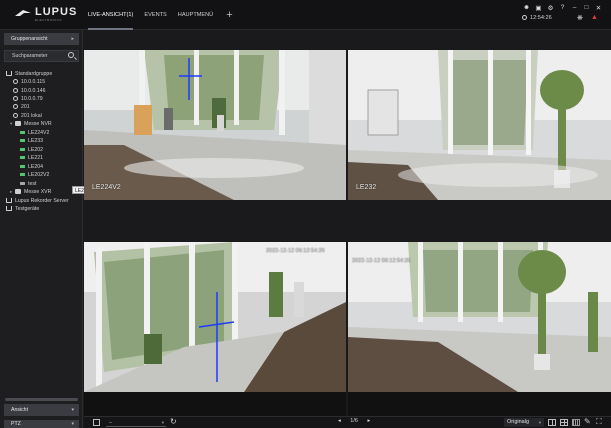 The width and height of the screenshot is (611, 428). I want to click on timestamp-3: 2022-12-12 06:12:54:26, so click(295, 251).